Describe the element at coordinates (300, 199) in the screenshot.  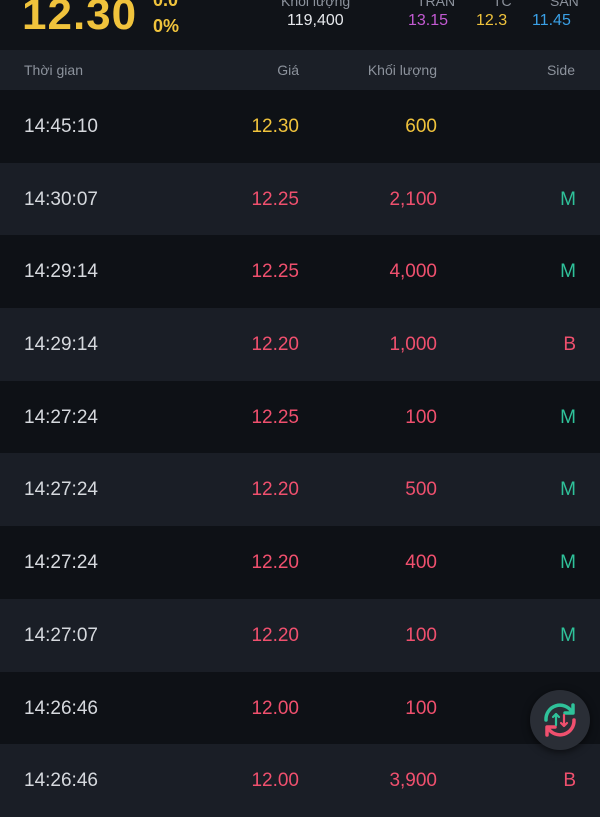
I see `trade-row: 14:30:07 12.25 2,100 M` at that location.